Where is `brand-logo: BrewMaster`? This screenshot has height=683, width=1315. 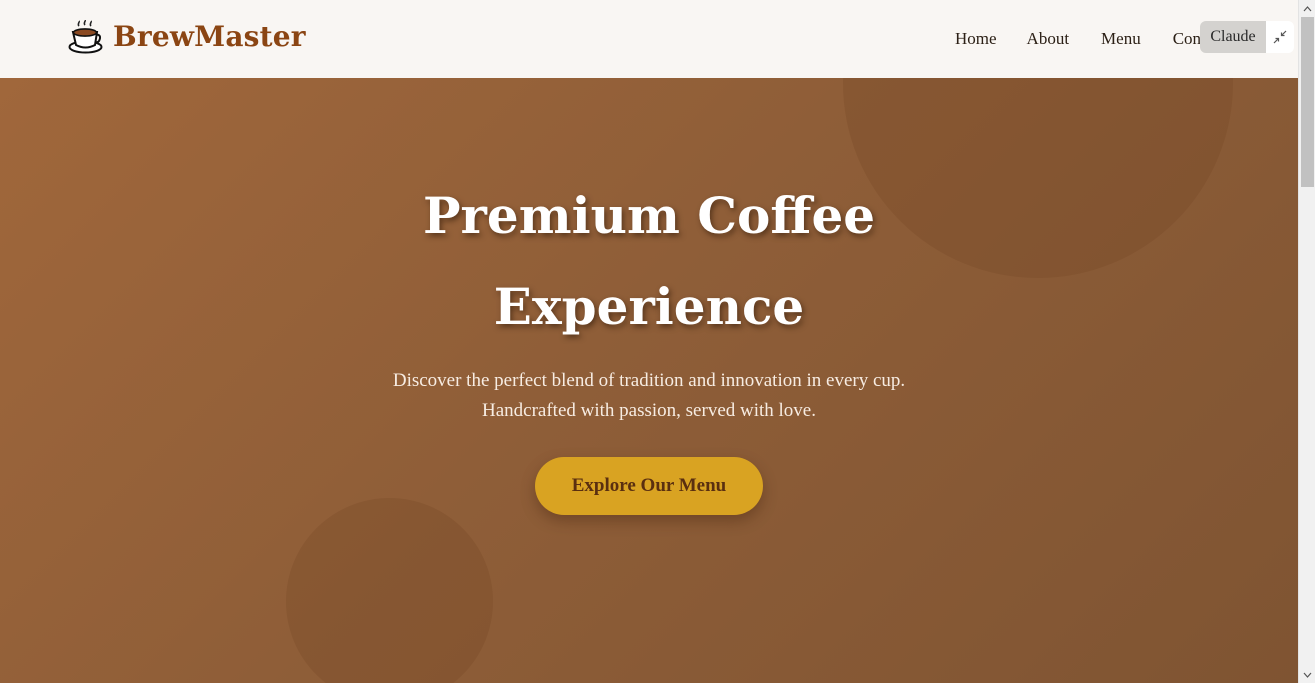
brand-logo: BrewMaster is located at coordinates (187, 37).